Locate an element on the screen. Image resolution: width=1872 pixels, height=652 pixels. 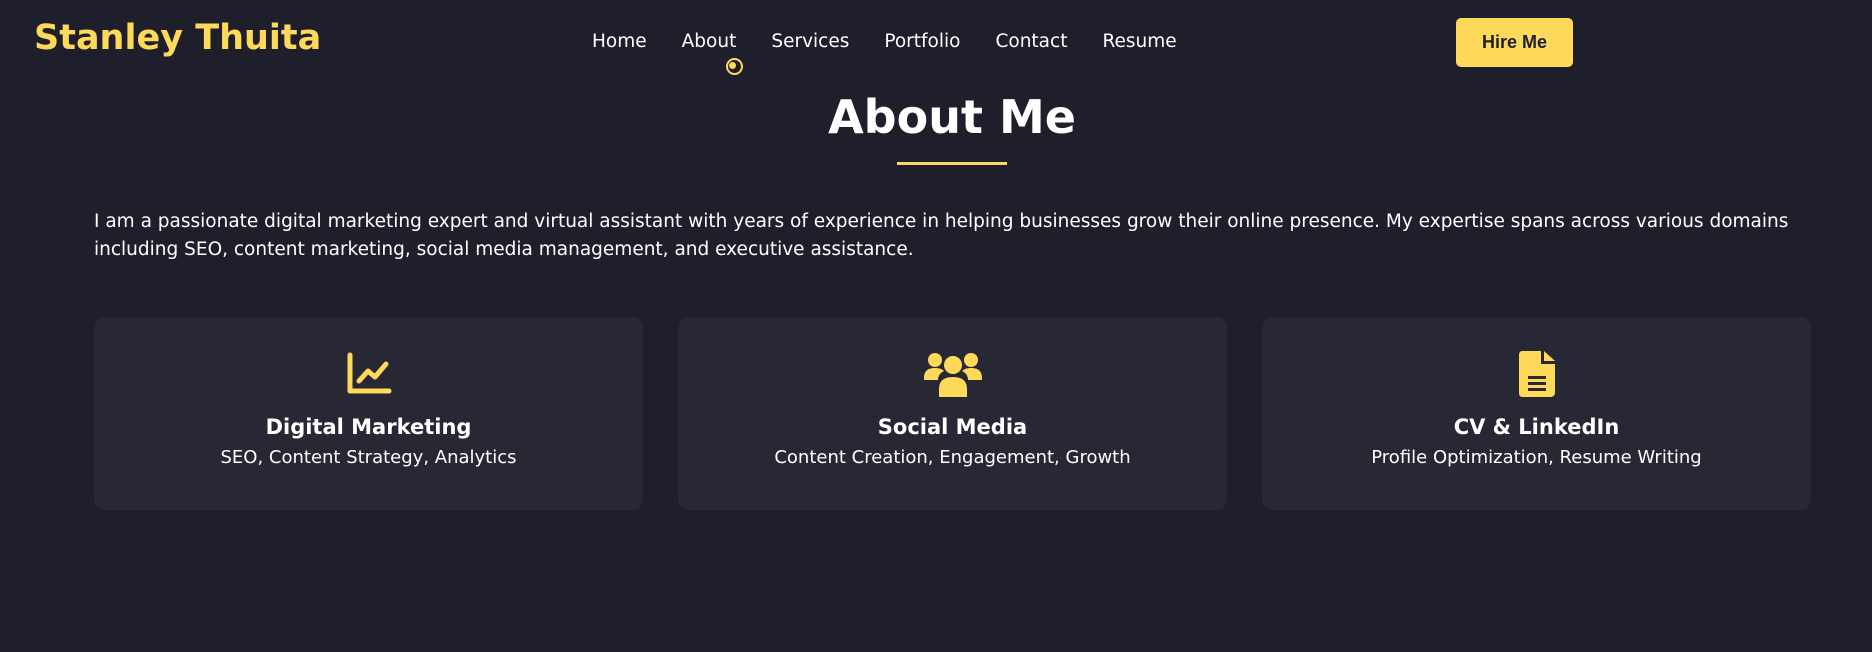
card-subtitle: Content Creation, Engagement, Growth is located at coordinates (952, 457).